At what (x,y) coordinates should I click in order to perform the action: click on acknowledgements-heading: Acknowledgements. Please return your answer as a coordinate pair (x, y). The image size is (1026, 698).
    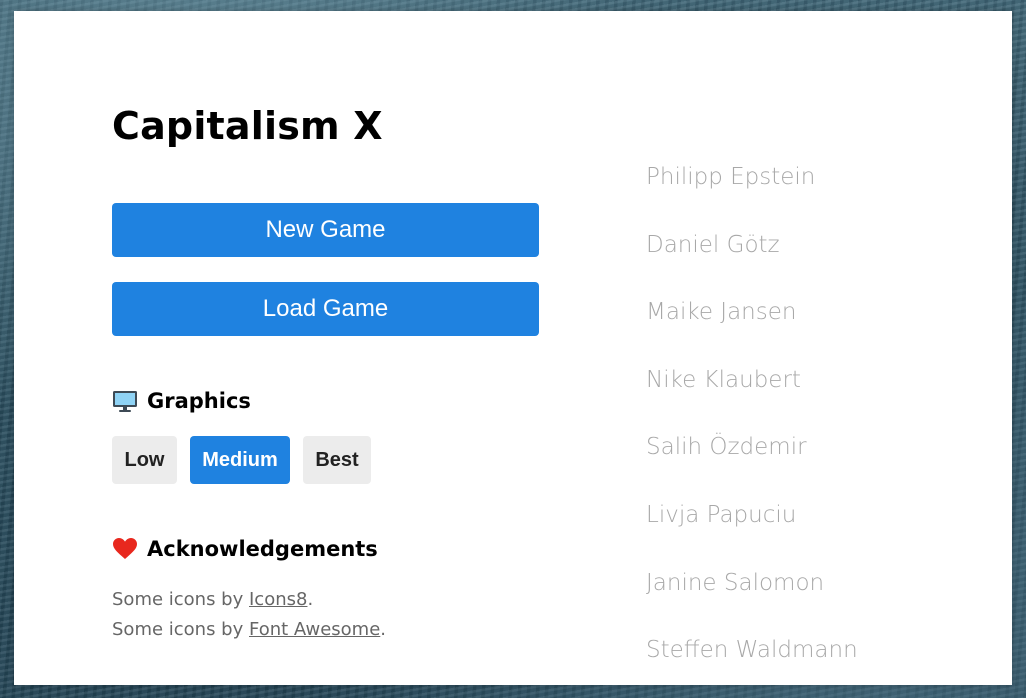
    Looking at the image, I should click on (245, 549).